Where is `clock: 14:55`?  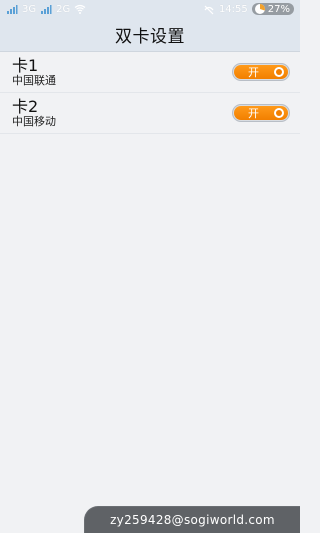 clock: 14:55 is located at coordinates (233, 9).